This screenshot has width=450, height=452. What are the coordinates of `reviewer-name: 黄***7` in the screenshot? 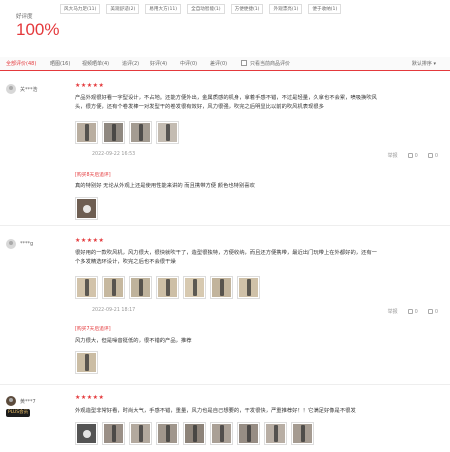 It's located at (28, 402).